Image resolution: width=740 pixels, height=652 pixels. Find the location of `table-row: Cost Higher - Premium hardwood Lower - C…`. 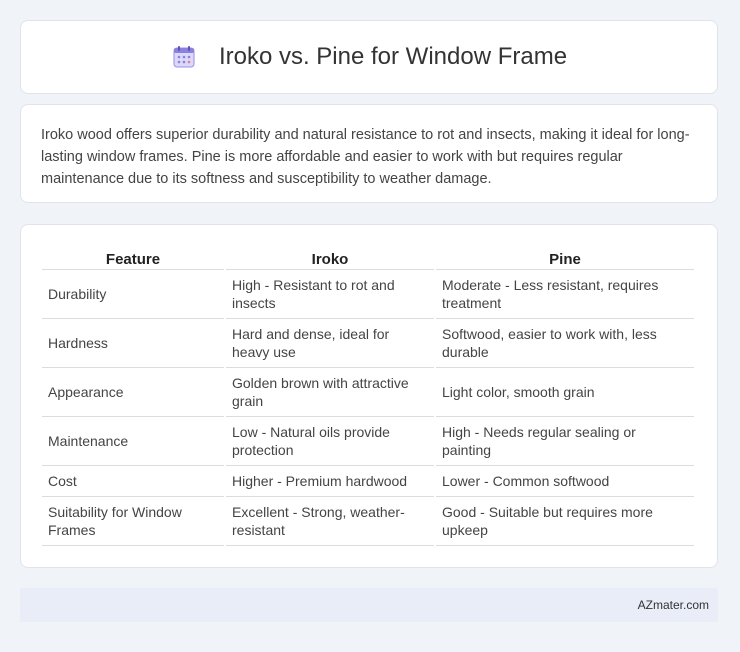

table-row: Cost Higher - Premium hardwood Lower - C… is located at coordinates (368, 481).